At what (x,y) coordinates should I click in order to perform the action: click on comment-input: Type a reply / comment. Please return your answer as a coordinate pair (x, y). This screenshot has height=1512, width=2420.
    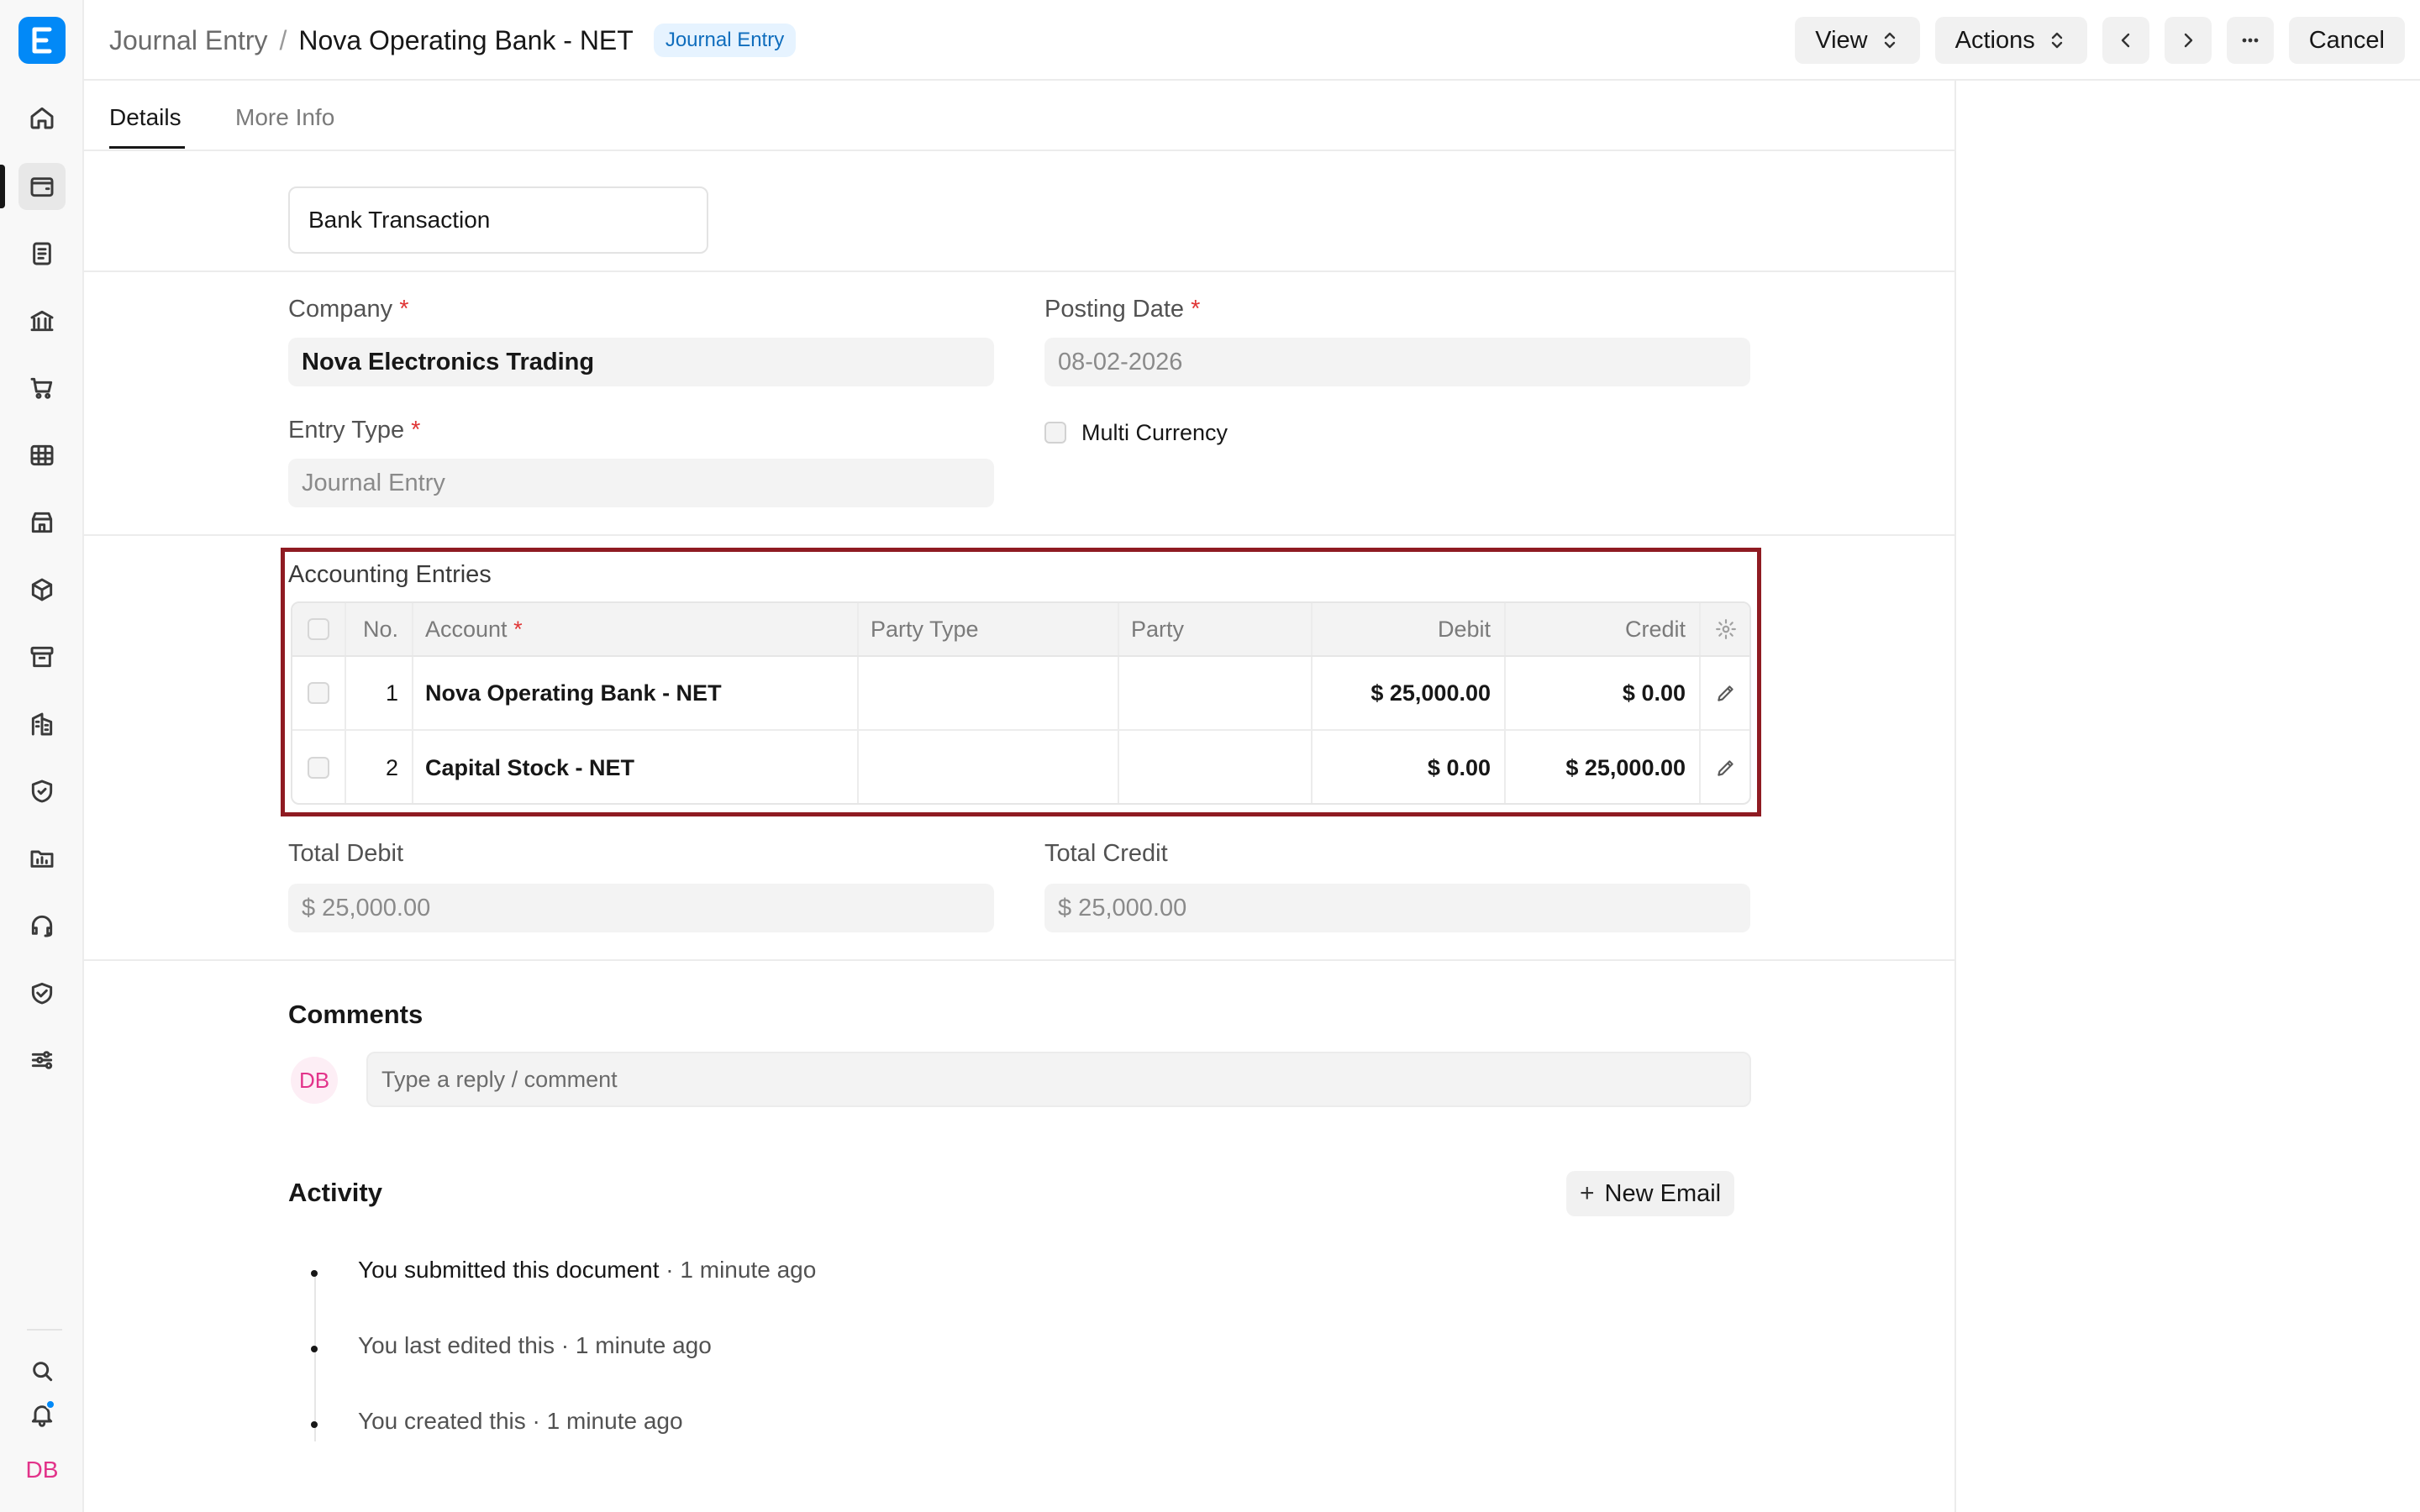
    Looking at the image, I should click on (1058, 1079).